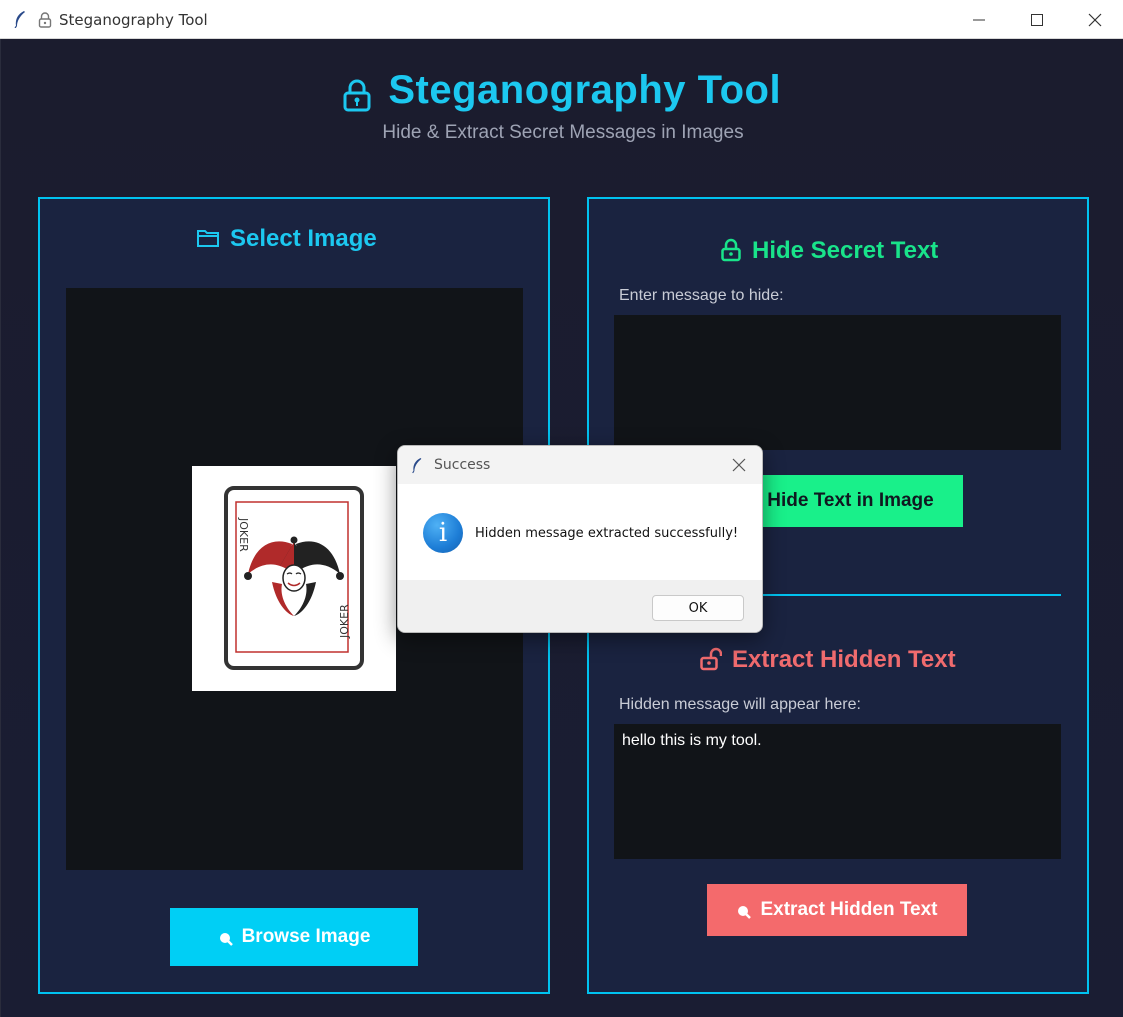 The width and height of the screenshot is (1123, 1017). Describe the element at coordinates (849, 909) in the screenshot. I see `extract-text-button-label: Extract Hidden Text` at that location.